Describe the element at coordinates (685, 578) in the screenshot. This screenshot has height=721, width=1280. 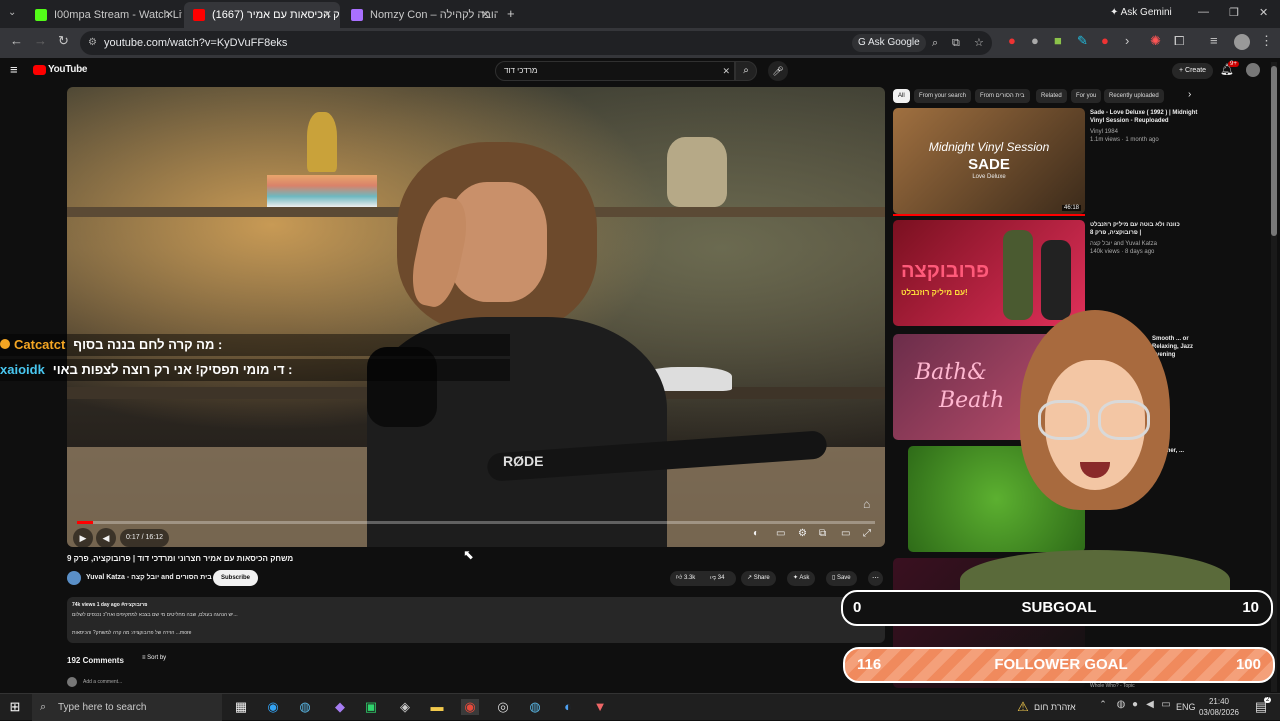
I see `like-button: 👍︎ 3.3k` at that location.